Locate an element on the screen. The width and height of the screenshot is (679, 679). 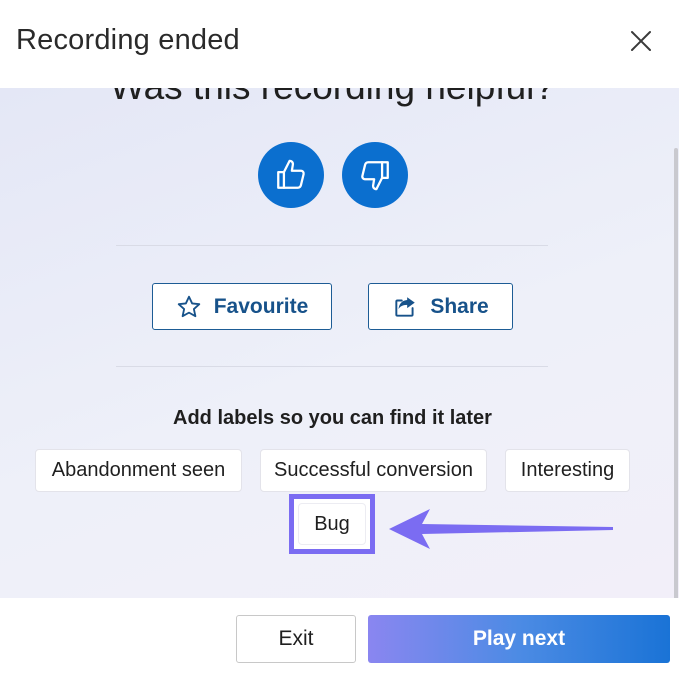
favourite-label: Favourite is located at coordinates (261, 306).